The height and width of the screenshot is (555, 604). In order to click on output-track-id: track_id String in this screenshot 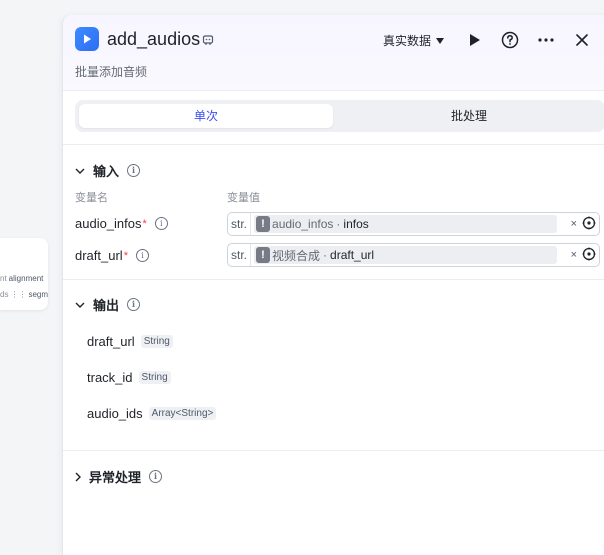, I will do `click(129, 377)`.